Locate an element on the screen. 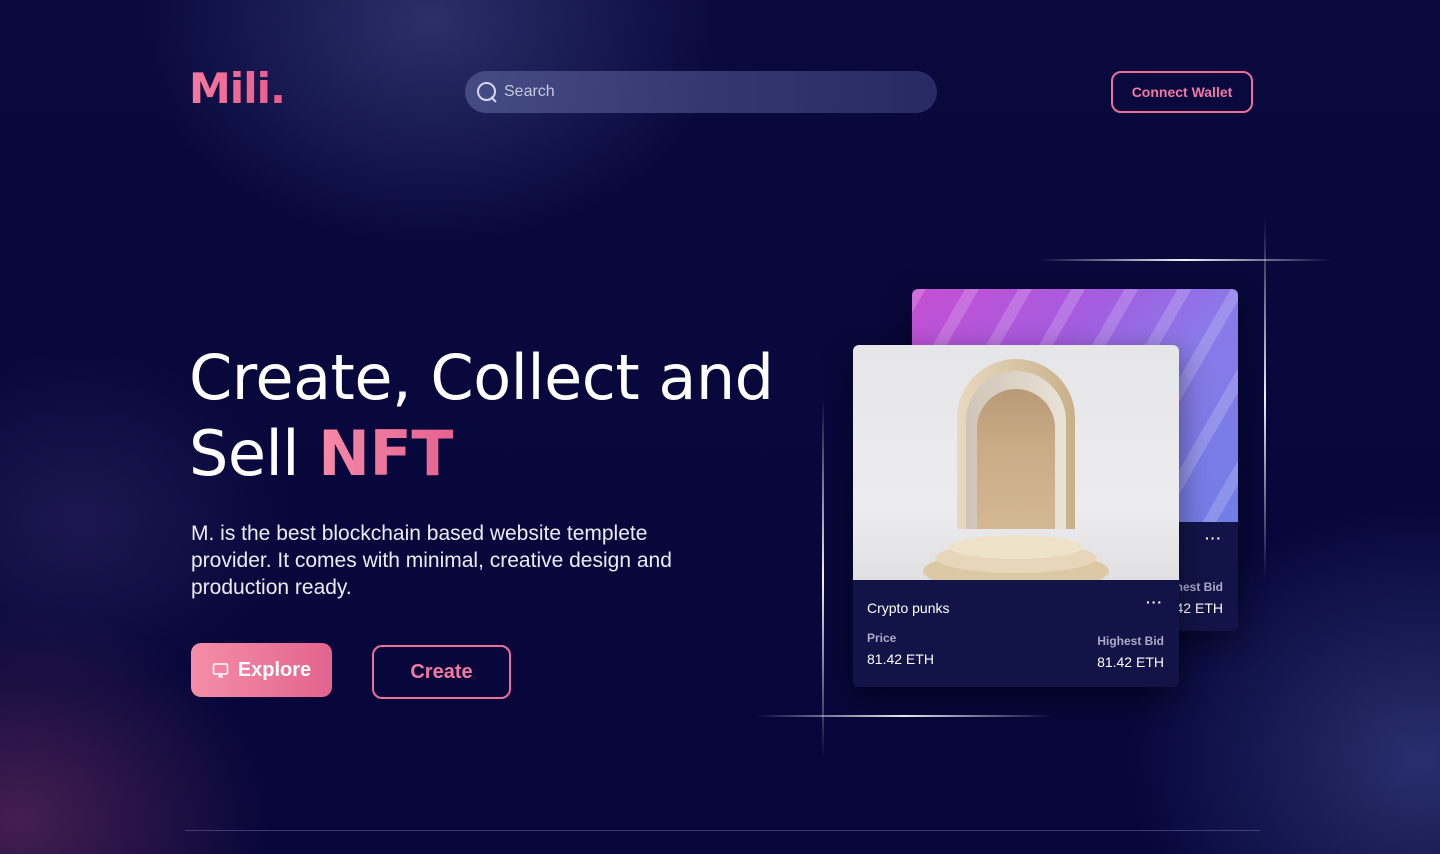 Image resolution: width=1440 pixels, height=854 pixels. hero-title-accent: NFT is located at coordinates (386, 453).